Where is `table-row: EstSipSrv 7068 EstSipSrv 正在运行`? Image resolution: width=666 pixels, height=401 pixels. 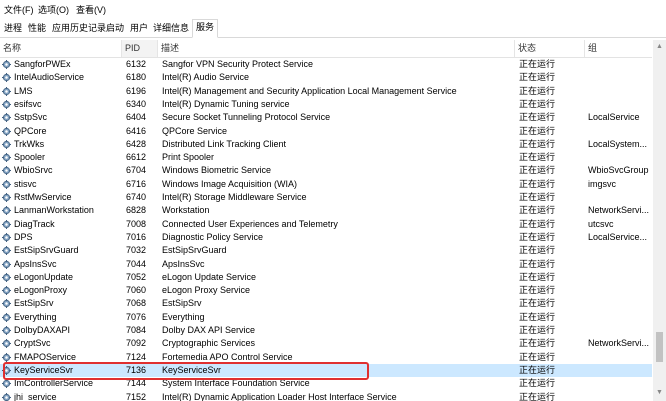 table-row: EstSipSrv 7068 EstSipSrv 正在运行 is located at coordinates (326, 303).